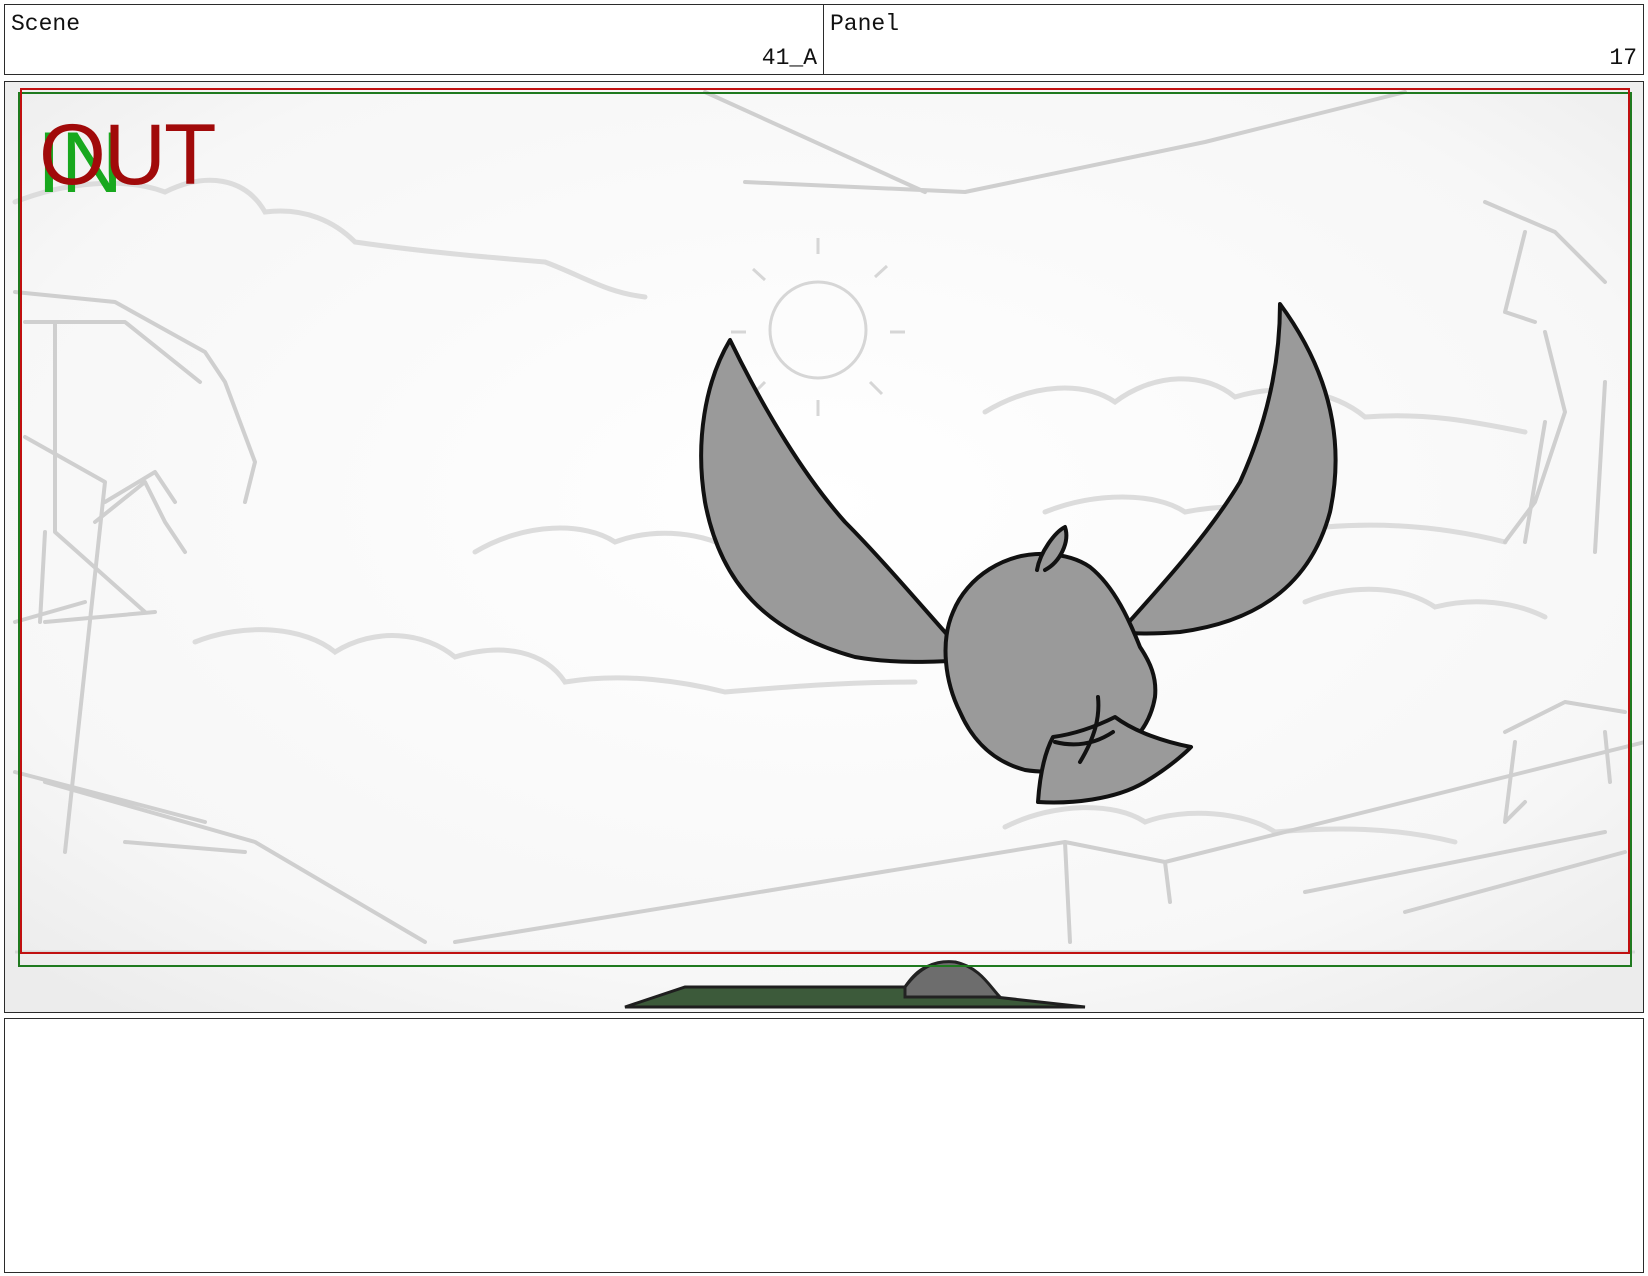  Describe the element at coordinates (414, 39) in the screenshot. I see `scene-field: Scene 41_A` at that location.